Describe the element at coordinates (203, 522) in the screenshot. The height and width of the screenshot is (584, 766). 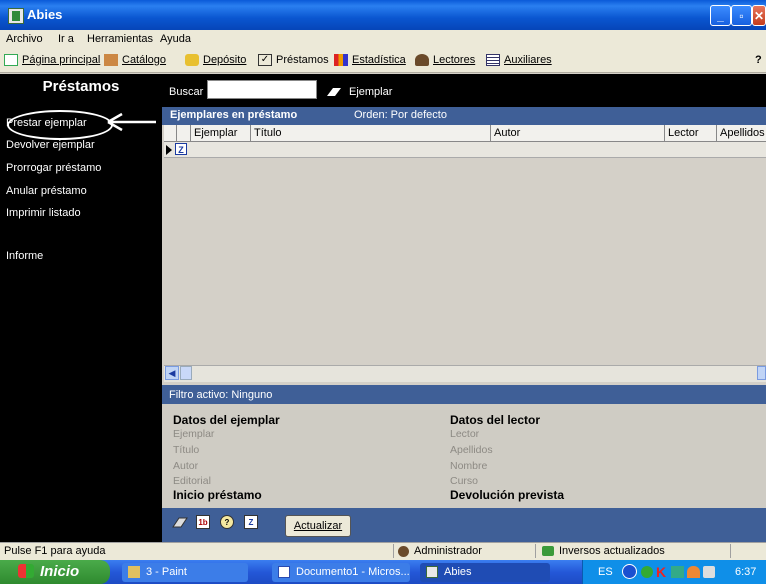
I see `sort-numeric-icon: 1b` at that location.